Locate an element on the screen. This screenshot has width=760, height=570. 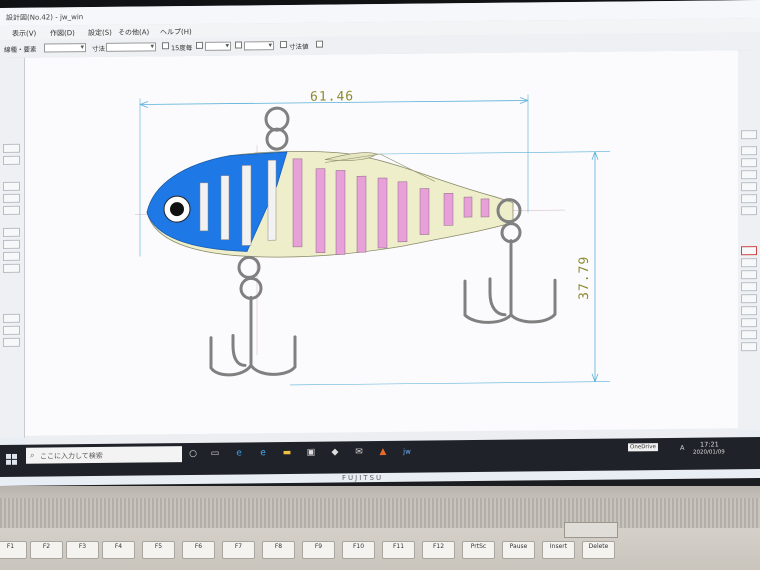
key: F1 is located at coordinates (13, 550).